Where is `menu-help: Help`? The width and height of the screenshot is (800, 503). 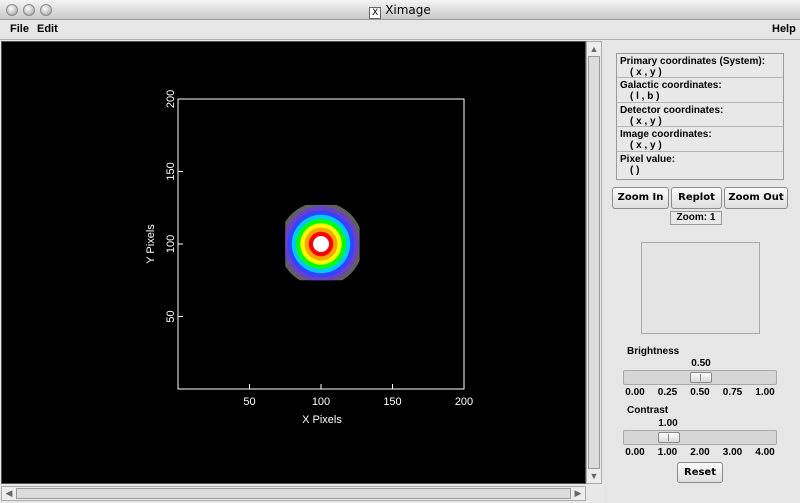 menu-help: Help is located at coordinates (784, 29).